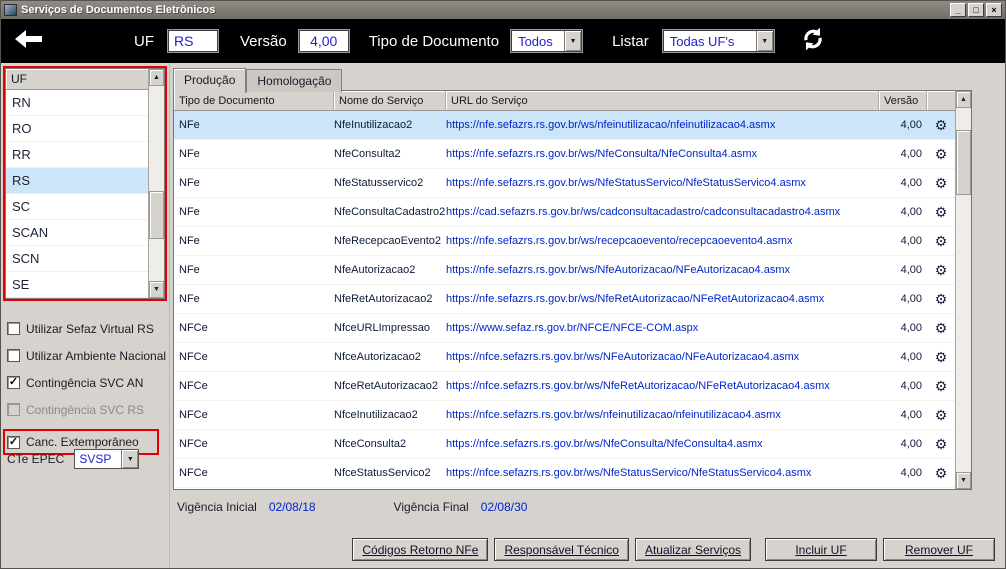  I want to click on cte-epec-select: SVSP ▼, so click(107, 459).